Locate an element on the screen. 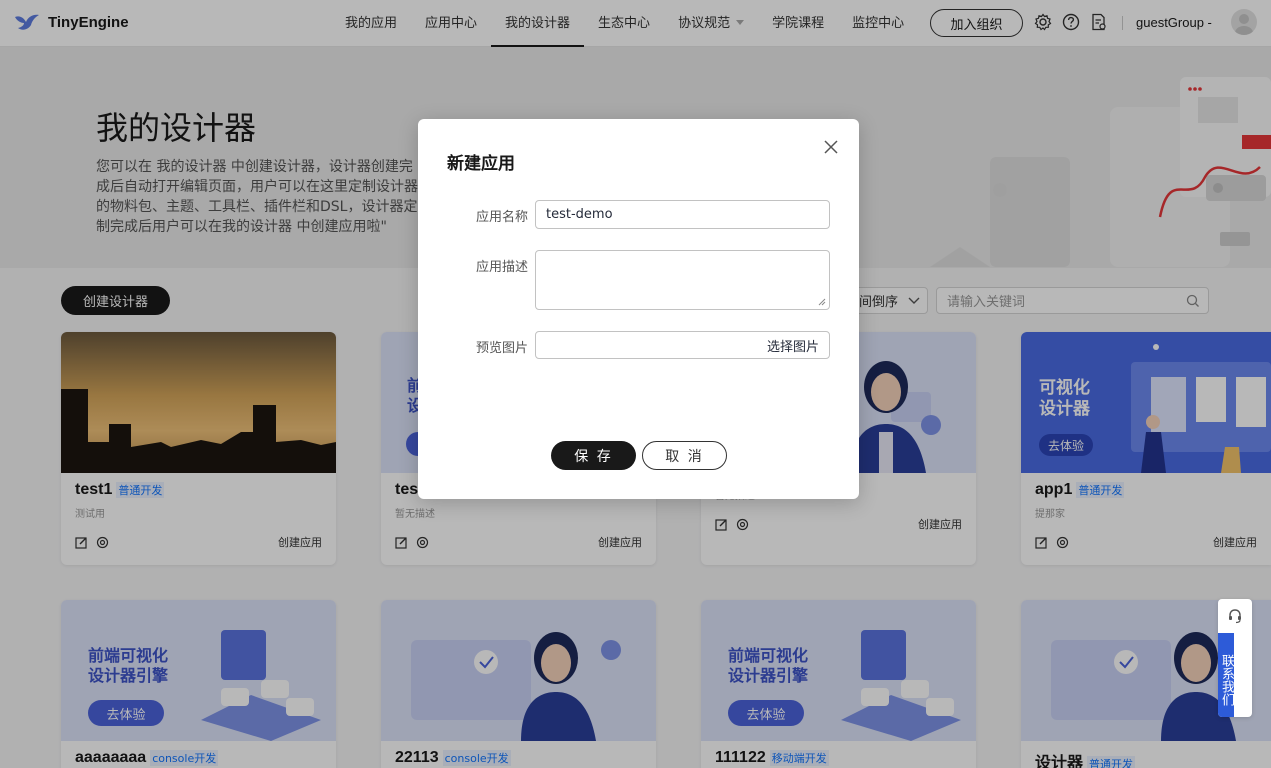 The height and width of the screenshot is (768, 1271). save-button: 保 存 is located at coordinates (593, 455).